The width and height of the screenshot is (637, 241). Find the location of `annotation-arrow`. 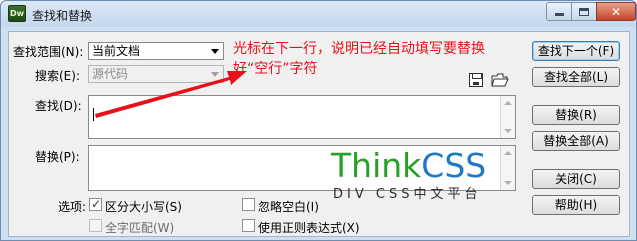

annotation-arrow is located at coordinates (171, 94).